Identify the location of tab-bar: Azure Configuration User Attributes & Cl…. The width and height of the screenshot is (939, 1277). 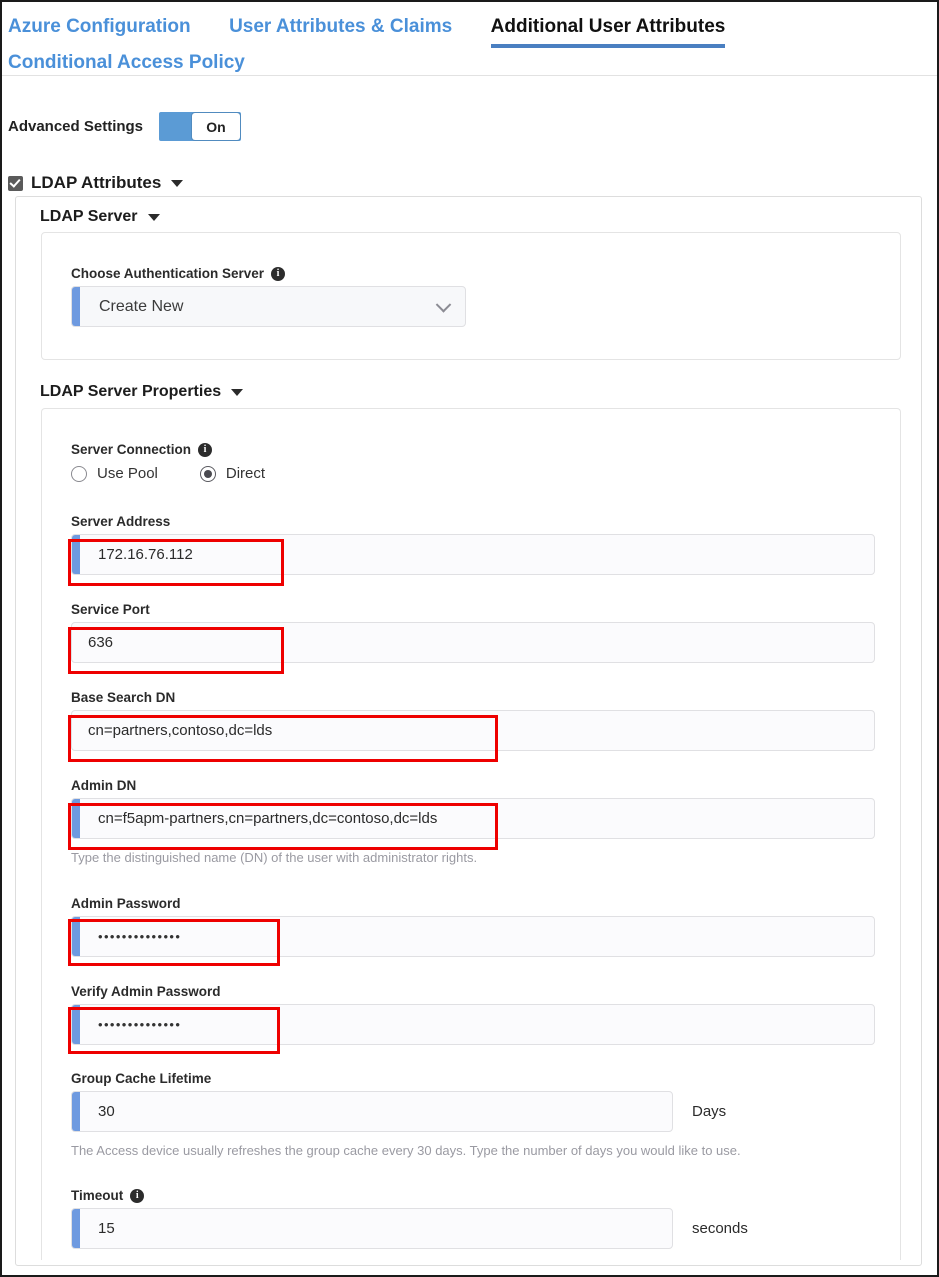
(469, 40).